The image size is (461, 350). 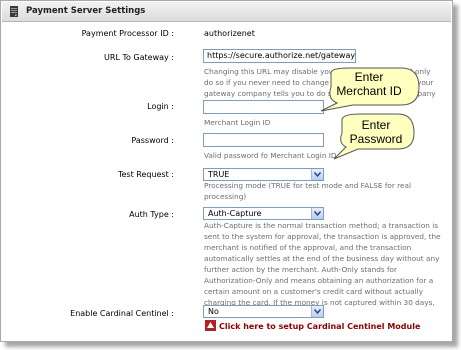 I want to click on password-label: Password :, so click(x=152, y=140).